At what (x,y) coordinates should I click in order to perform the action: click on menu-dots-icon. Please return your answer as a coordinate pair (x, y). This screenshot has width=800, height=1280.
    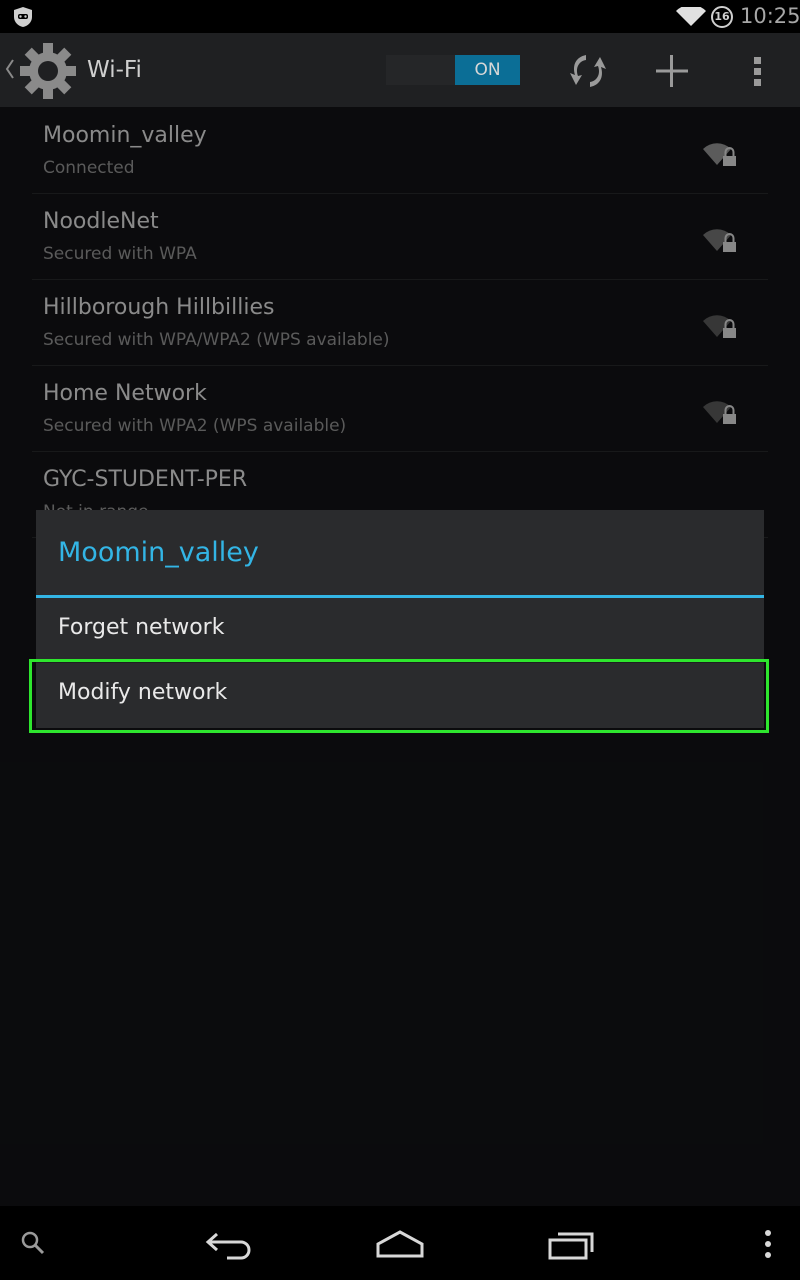
    Looking at the image, I should click on (768, 1244).